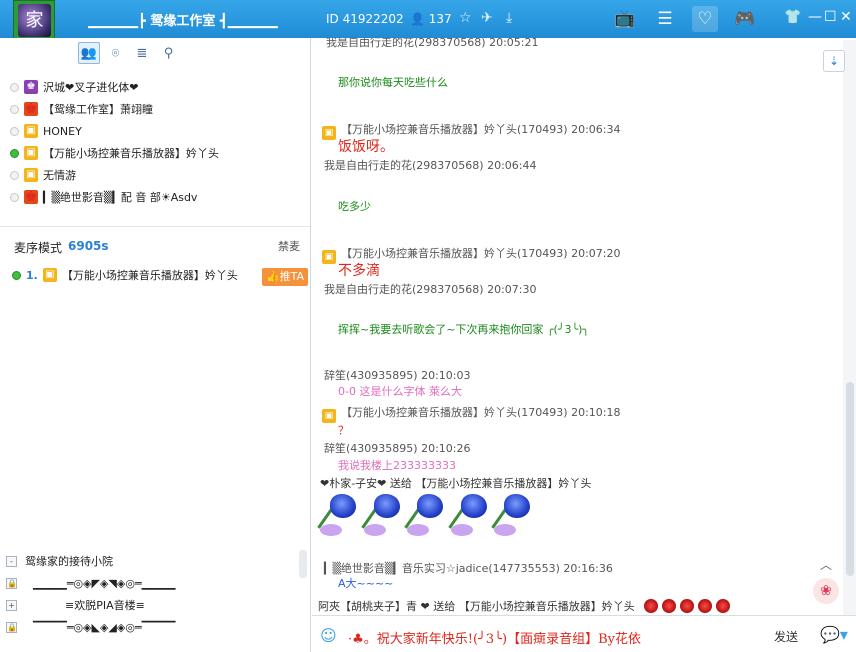  I want to click on user-name: 【万能小场控兼音乐播放器】妗丫头, so click(131, 153).